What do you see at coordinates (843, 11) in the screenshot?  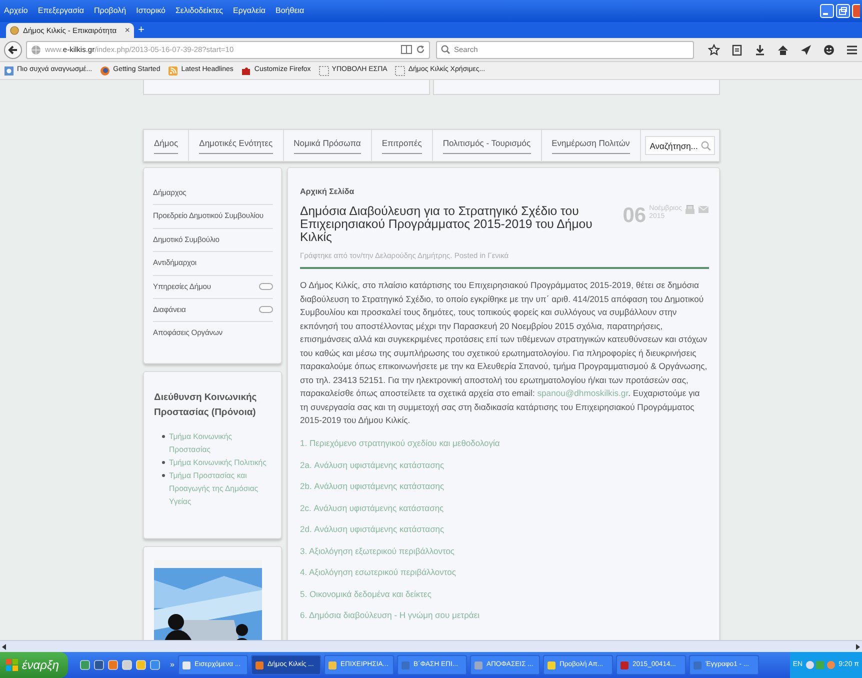 I see `restore-icon` at bounding box center [843, 11].